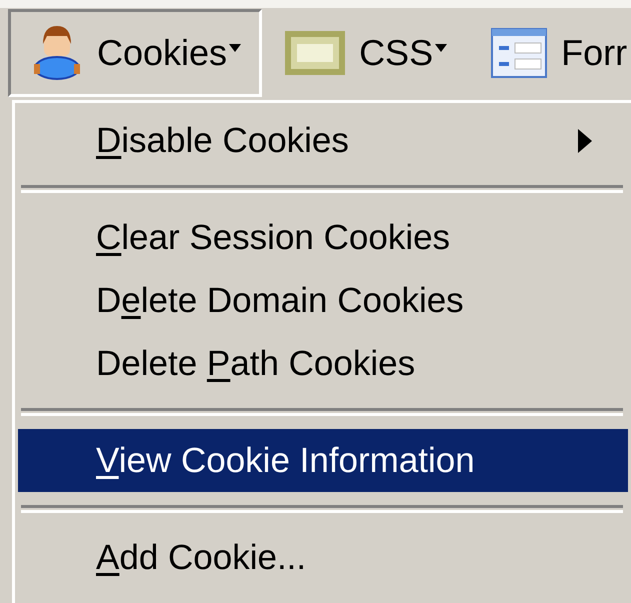 This screenshot has width=631, height=603. I want to click on menu-item: Clear Session Cookies, so click(323, 237).